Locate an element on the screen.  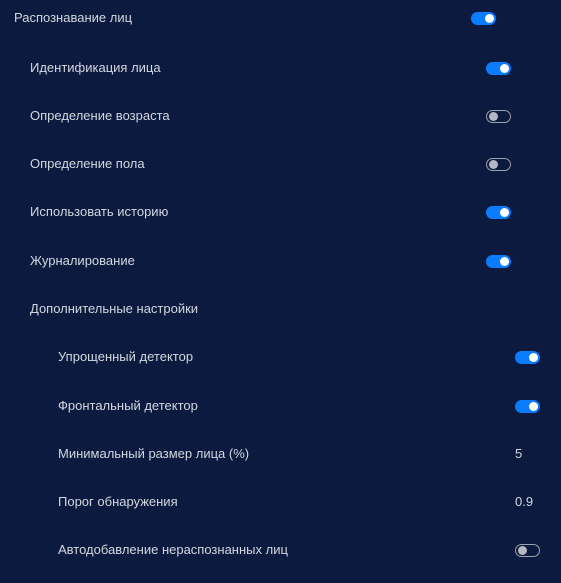
setting-row: Фронтальный детектор is located at coordinates (280, 406).